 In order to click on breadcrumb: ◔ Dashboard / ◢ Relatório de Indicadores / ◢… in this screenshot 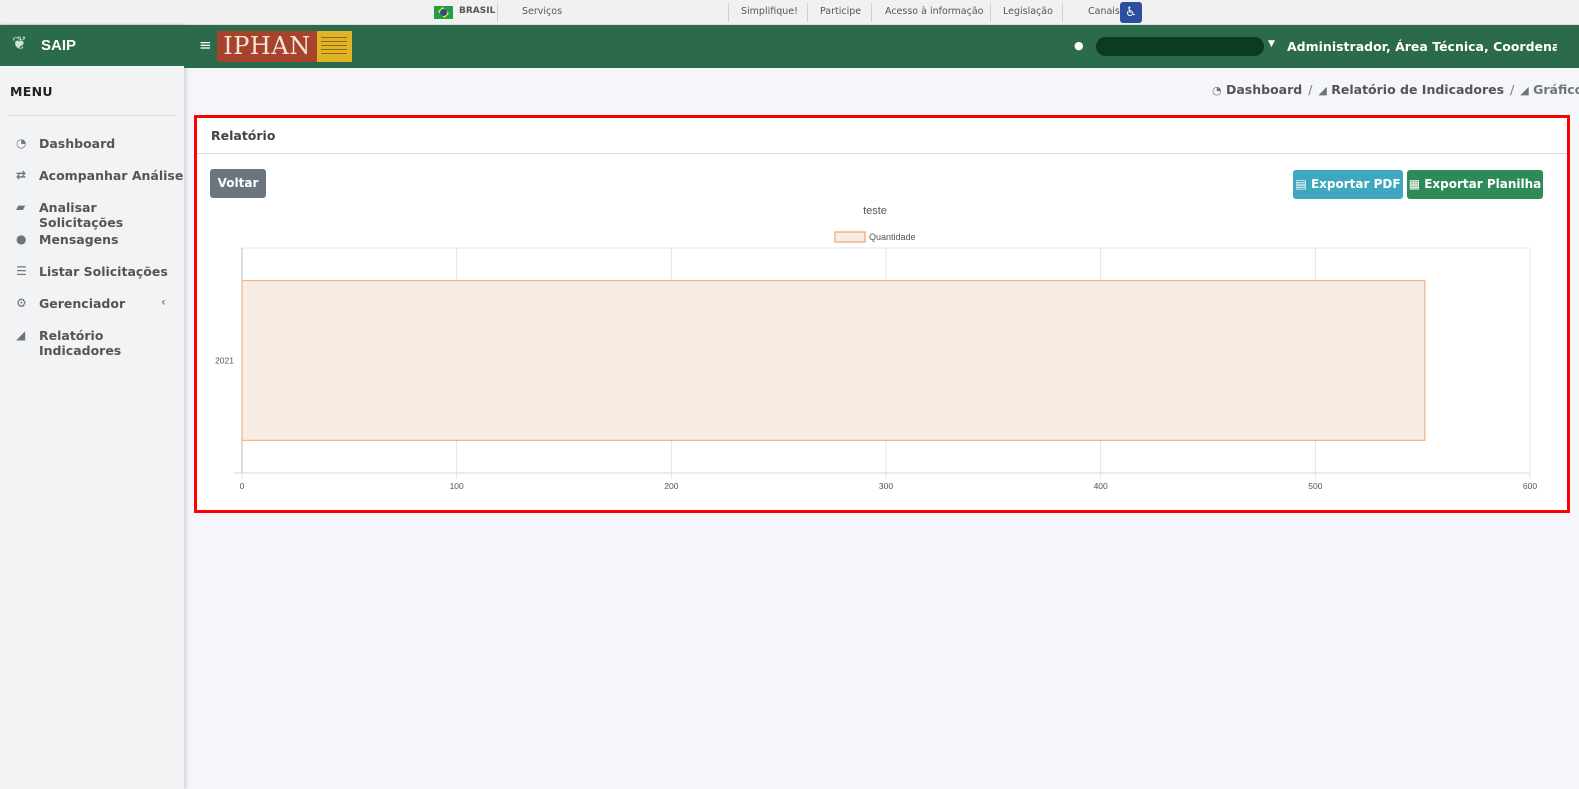, I will do `click(1395, 89)`.